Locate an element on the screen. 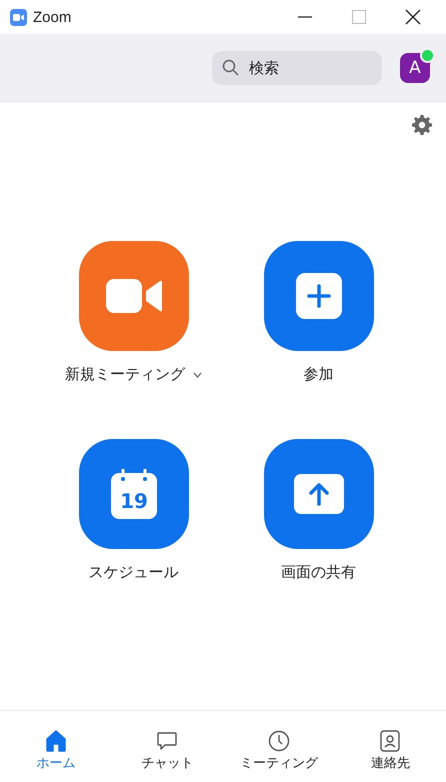 The height and width of the screenshot is (782, 446). nav-tab: チャット is located at coordinates (167, 746).